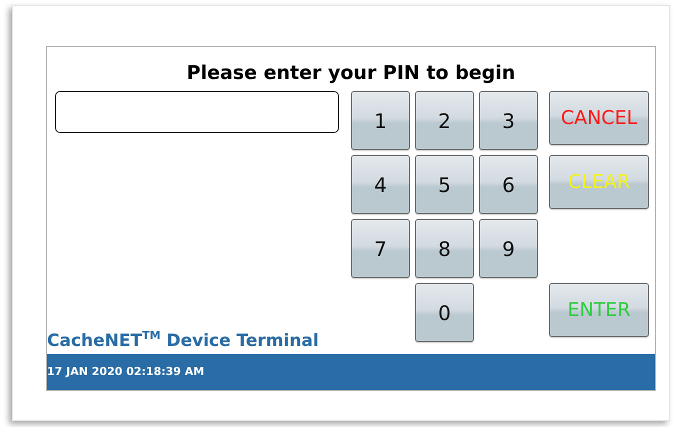 This screenshot has width=679, height=427. What do you see at coordinates (380, 184) in the screenshot?
I see `digit-key: 4` at bounding box center [380, 184].